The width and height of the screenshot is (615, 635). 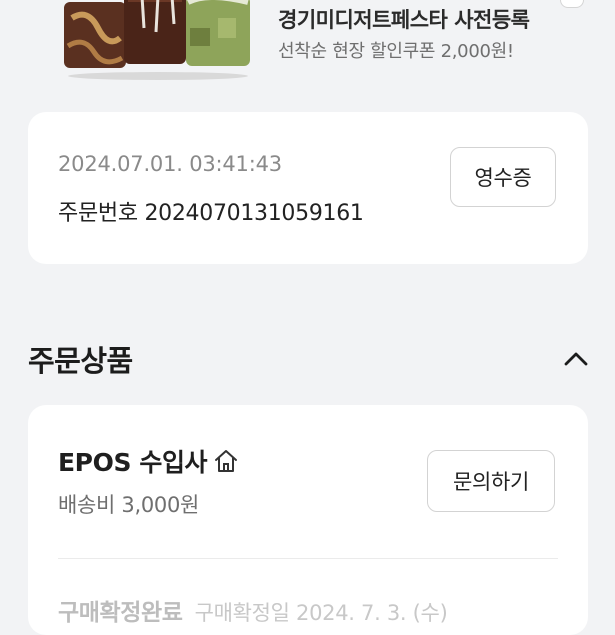 I want to click on home-icon, so click(x=226, y=461).